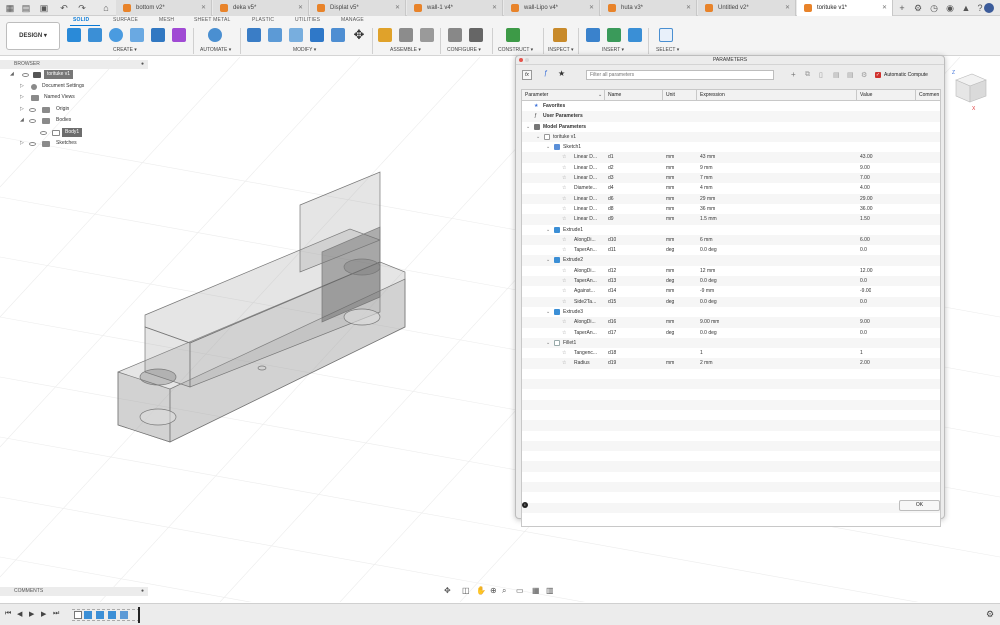 This screenshot has height=625, width=1000. What do you see at coordinates (731, 178) in the screenshot?
I see `parameter-row: ☆ Linear D... d3 mm 7 mm 7.00` at bounding box center [731, 178].